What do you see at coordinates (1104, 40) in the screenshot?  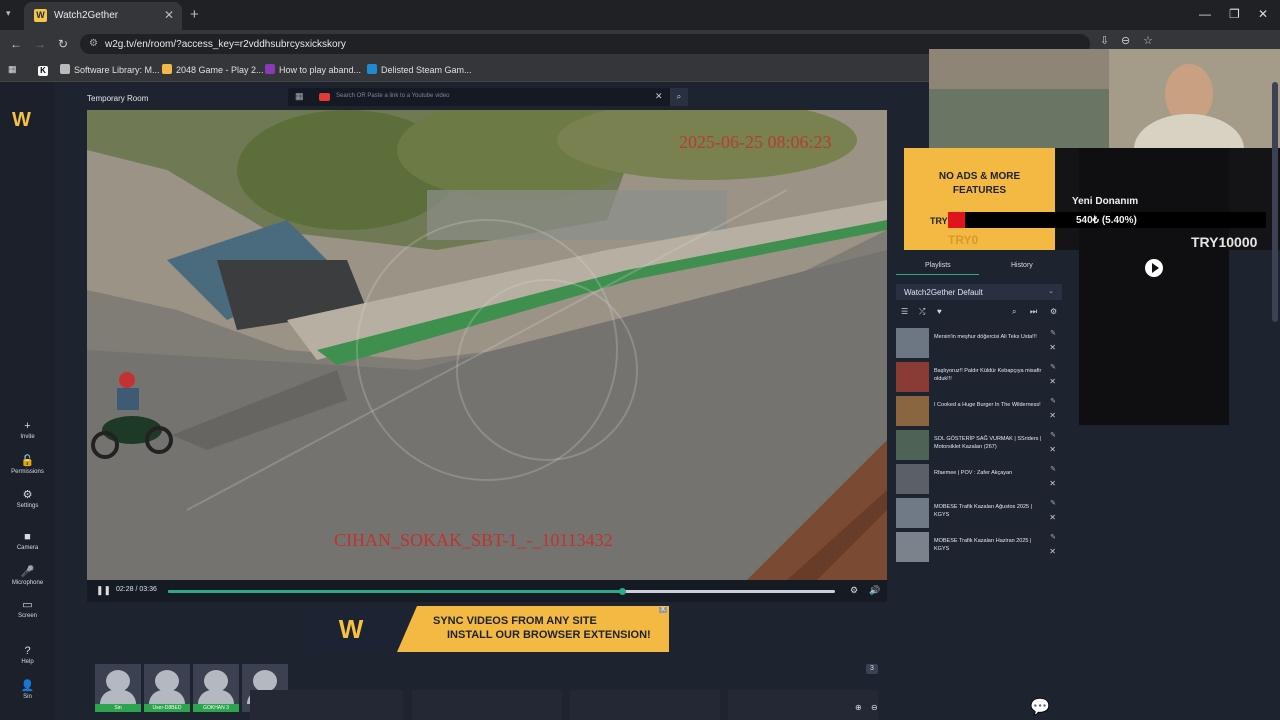 I see `install-app-icon: ⇩` at bounding box center [1104, 40].